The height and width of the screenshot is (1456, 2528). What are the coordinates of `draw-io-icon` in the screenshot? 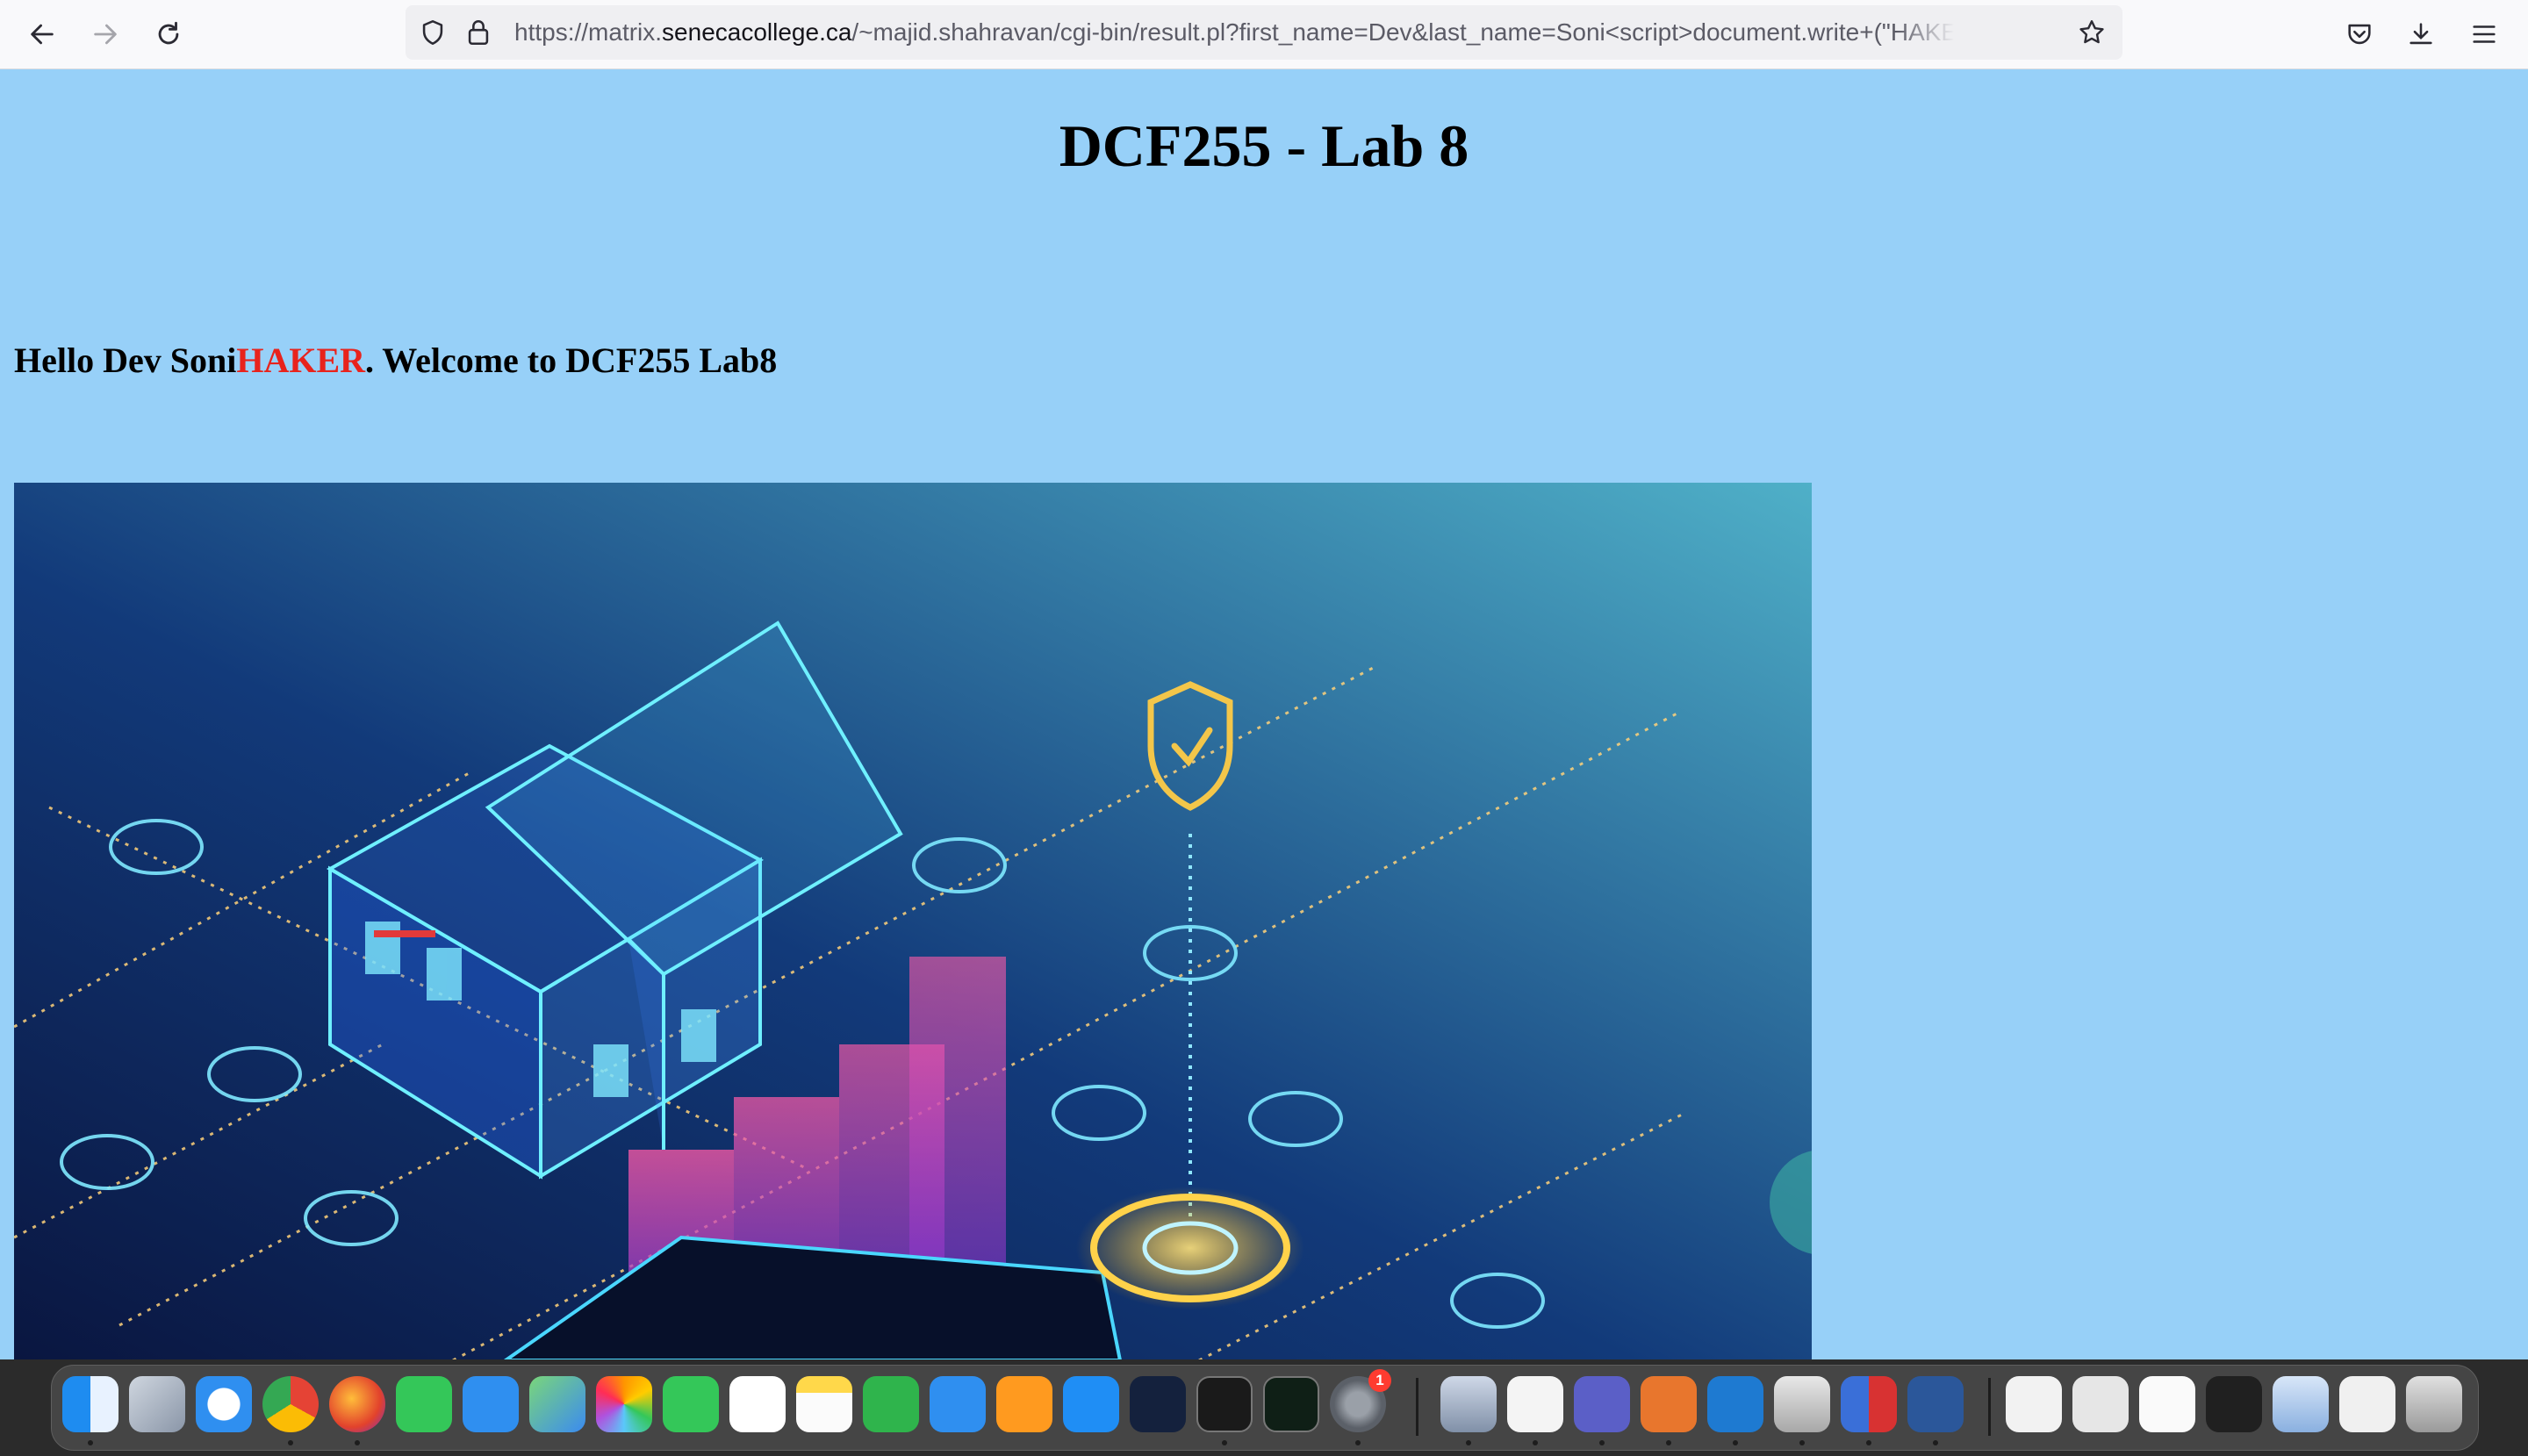 It's located at (1669, 1404).